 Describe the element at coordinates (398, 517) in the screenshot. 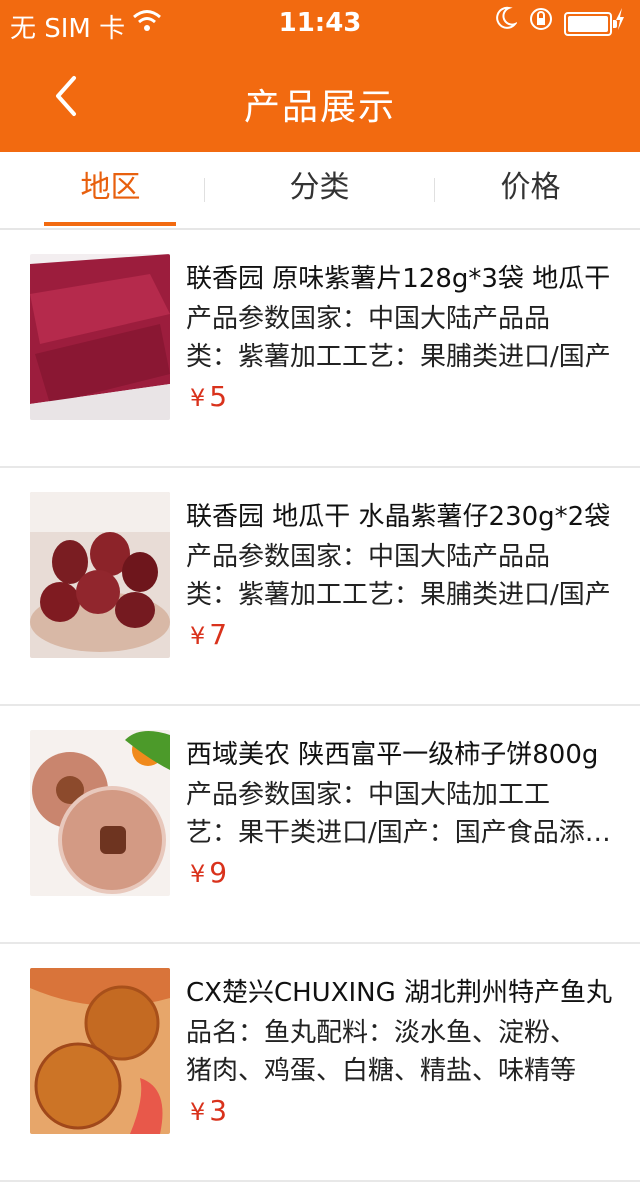

I see `product-name: 联香园 地瓜干 水晶紫薯仔230g*2袋` at that location.